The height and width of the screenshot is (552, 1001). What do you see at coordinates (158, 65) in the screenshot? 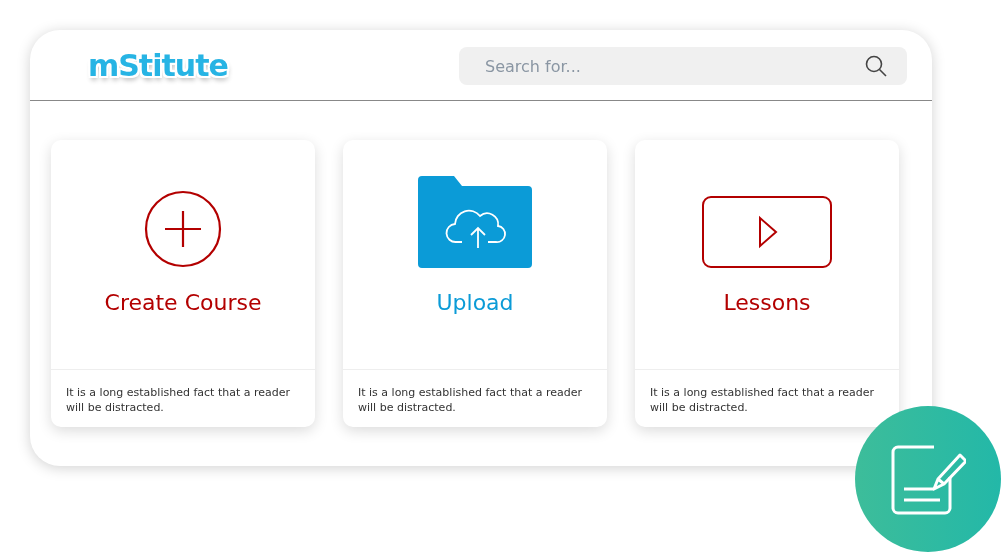
I see `logo: mStitute` at bounding box center [158, 65].